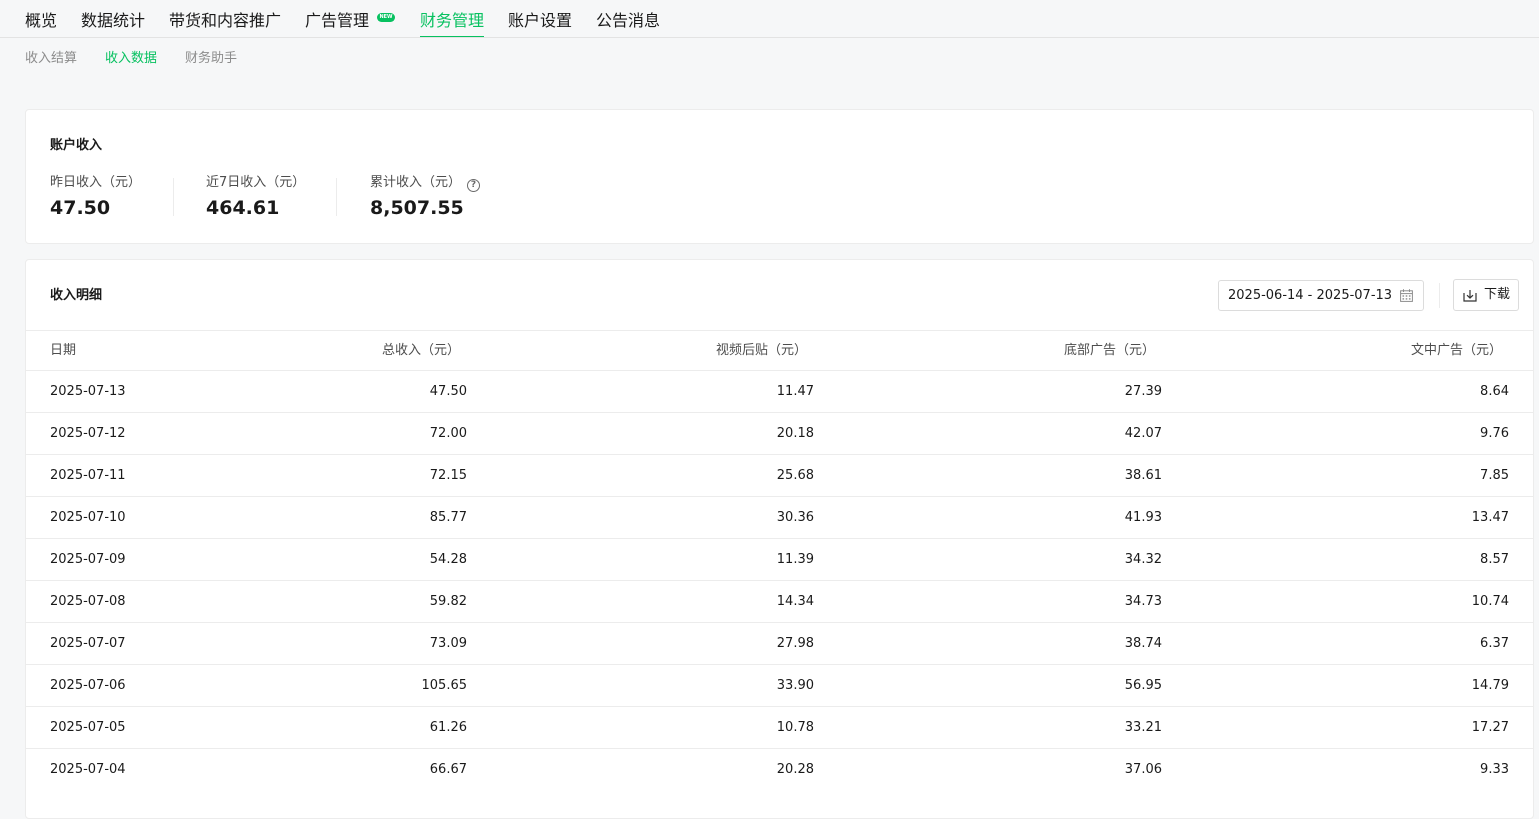  I want to click on cell-in-article-ad: 8.64, so click(1494, 391).